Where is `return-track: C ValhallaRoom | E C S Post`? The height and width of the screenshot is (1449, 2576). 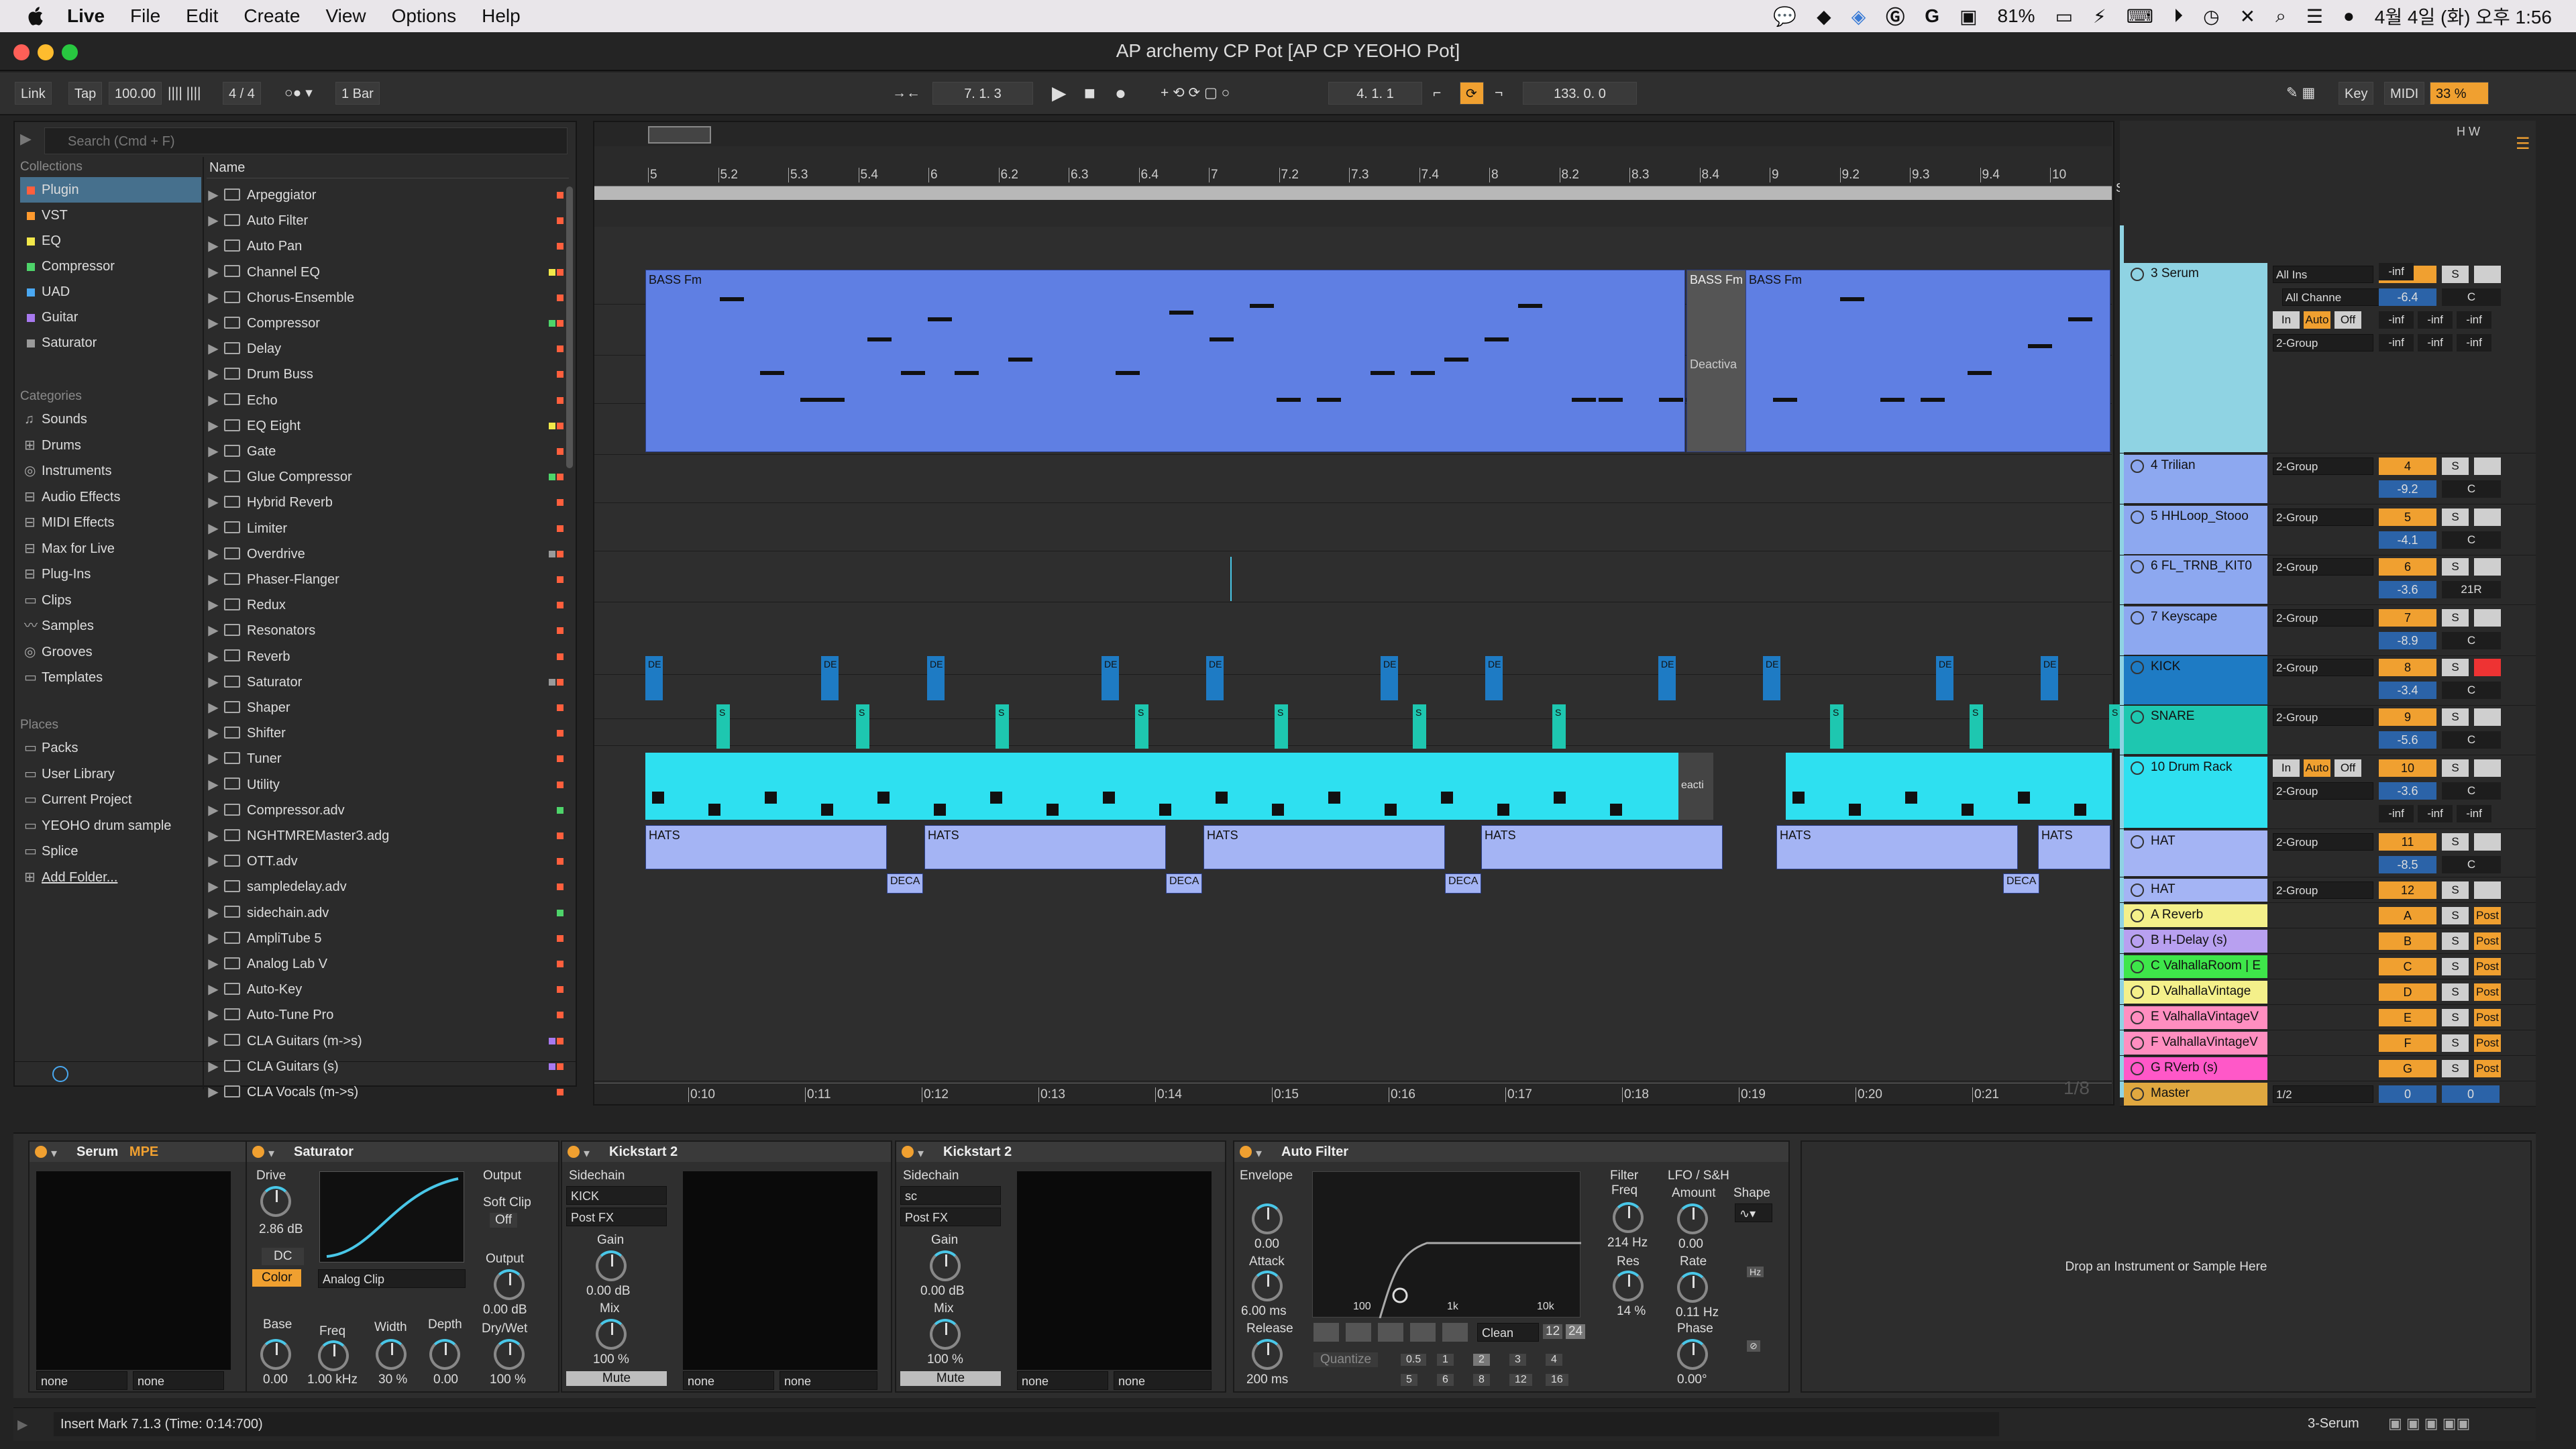
return-track: C ValhallaRoom | E C S Post is located at coordinates (2328, 966).